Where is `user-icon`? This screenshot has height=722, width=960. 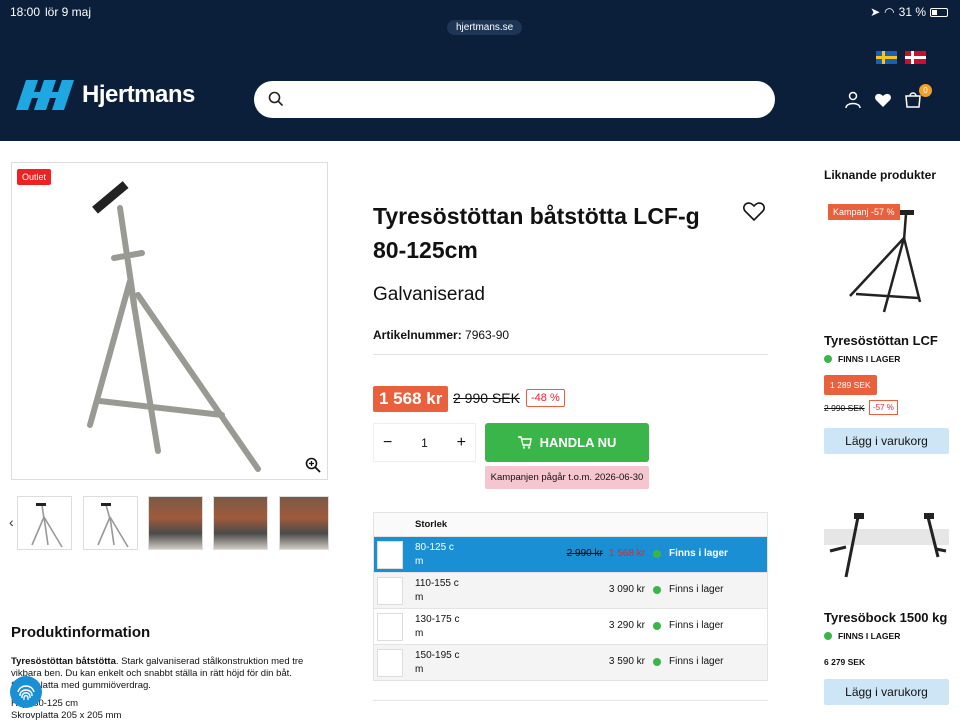
user-icon is located at coordinates (853, 100).